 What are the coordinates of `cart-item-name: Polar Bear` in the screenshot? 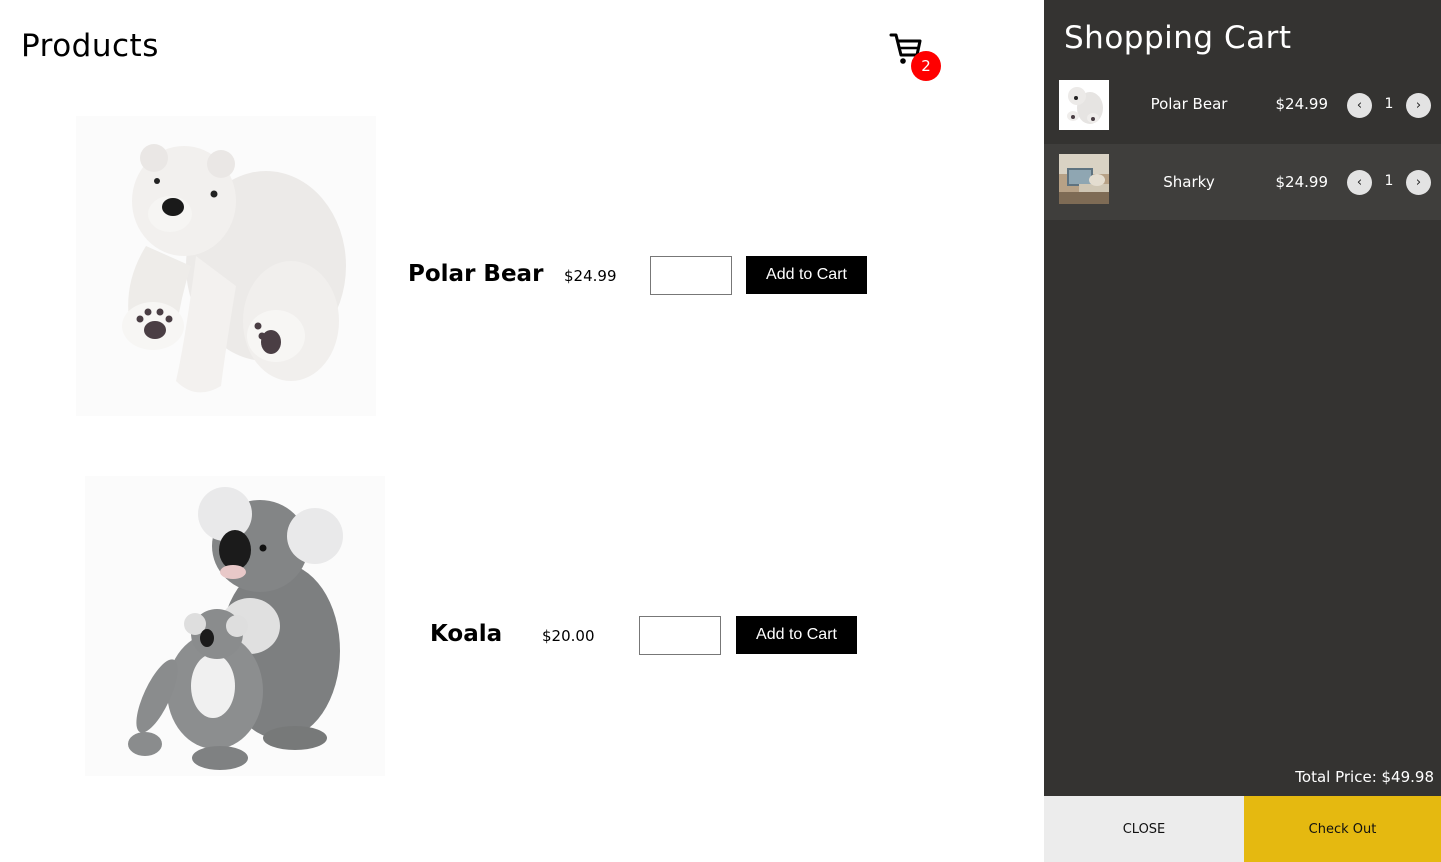 It's located at (1189, 104).